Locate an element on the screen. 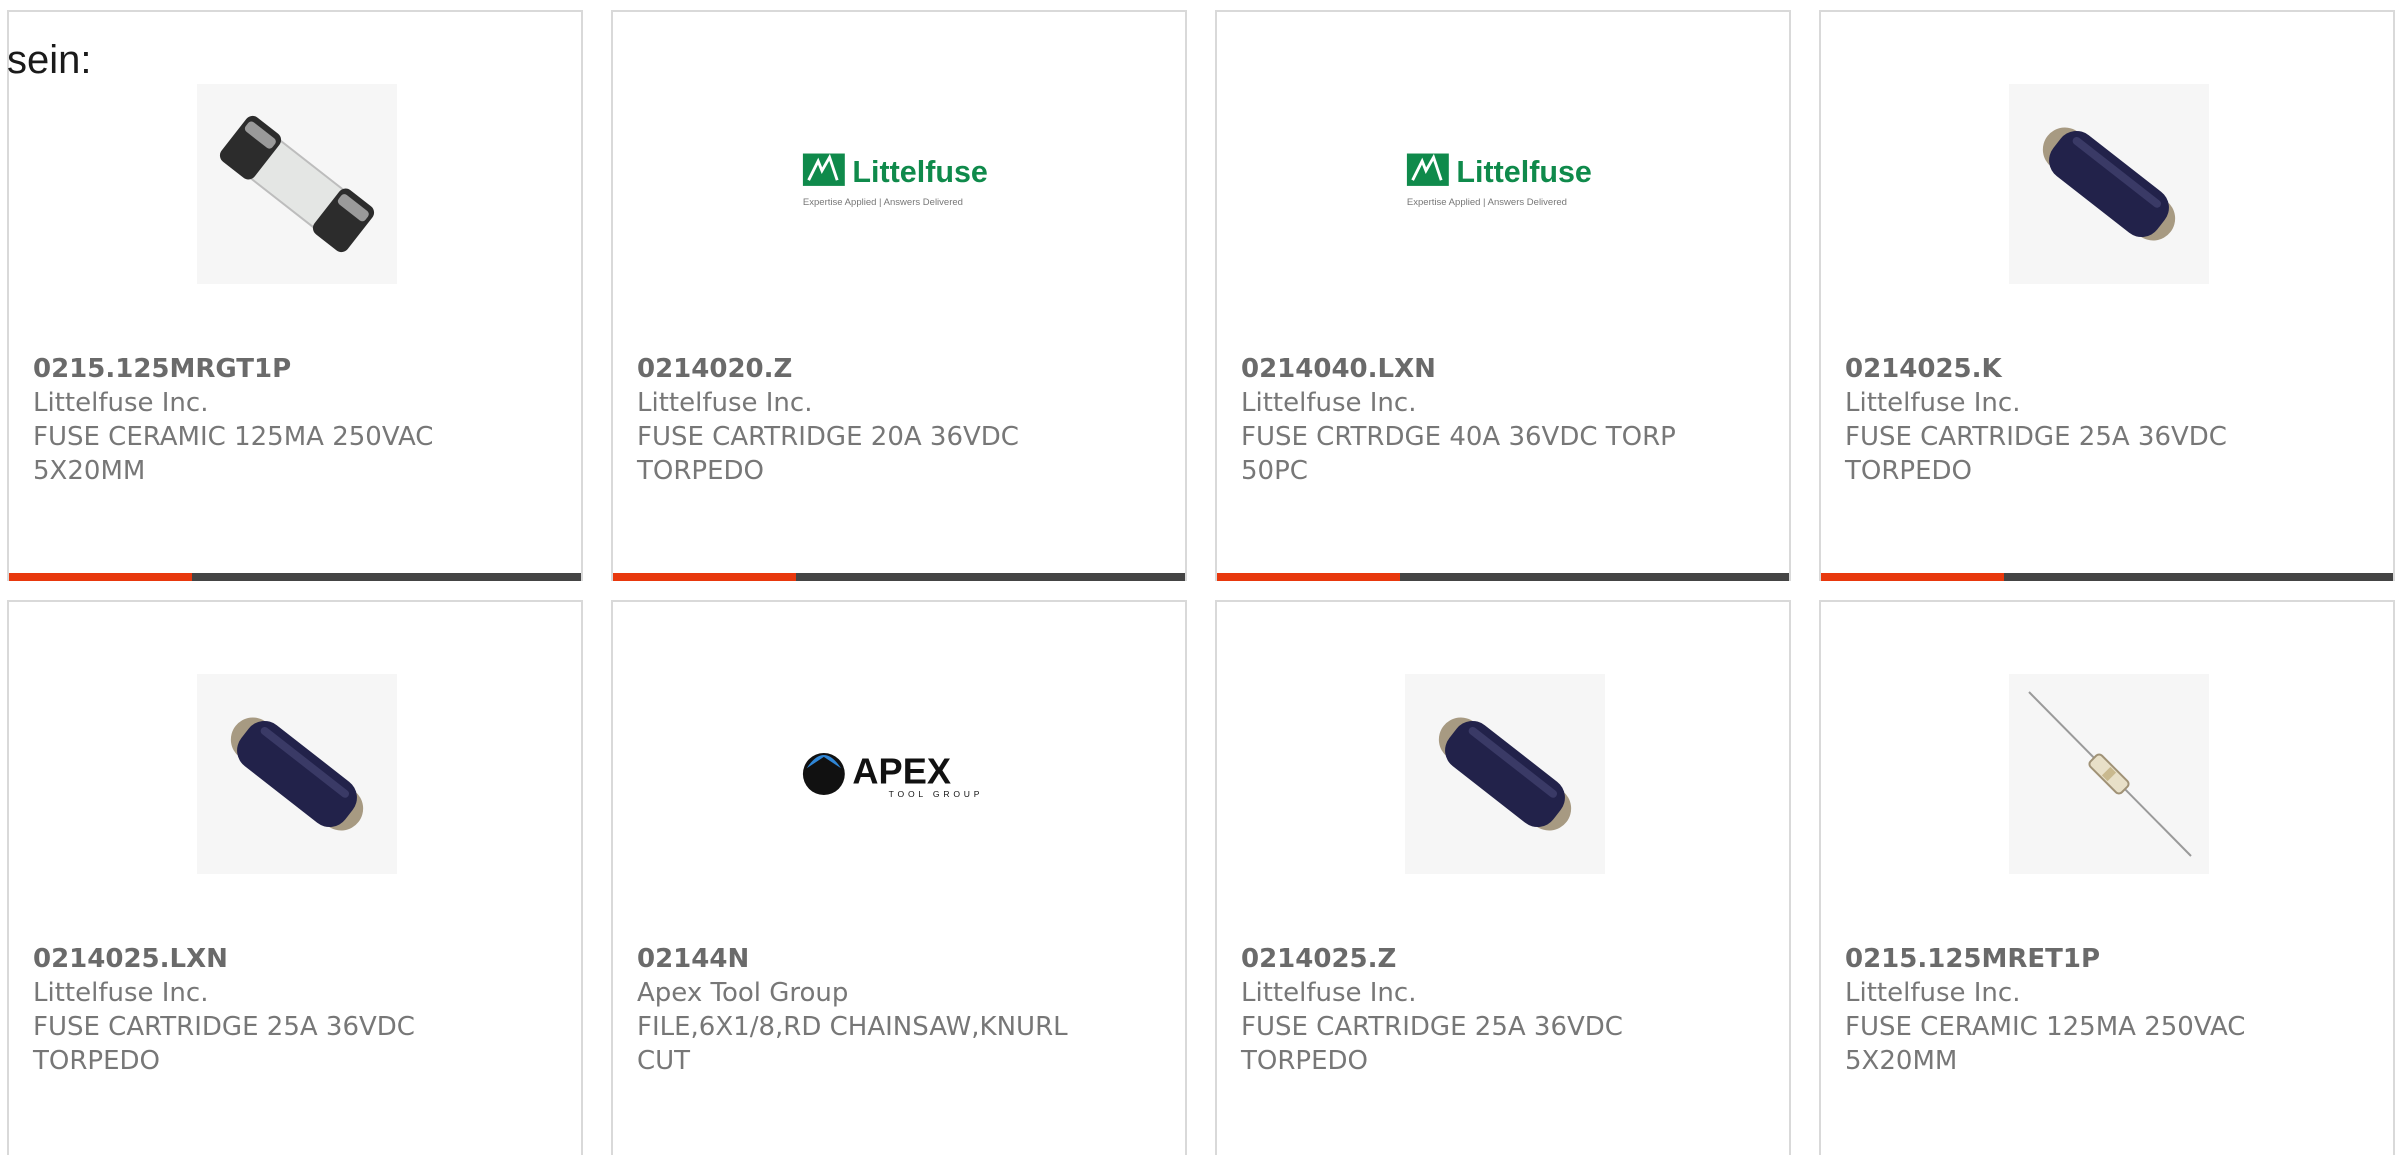 This screenshot has height=1155, width=2400. part-number: 0215.125MRET1P is located at coordinates (2065, 959).